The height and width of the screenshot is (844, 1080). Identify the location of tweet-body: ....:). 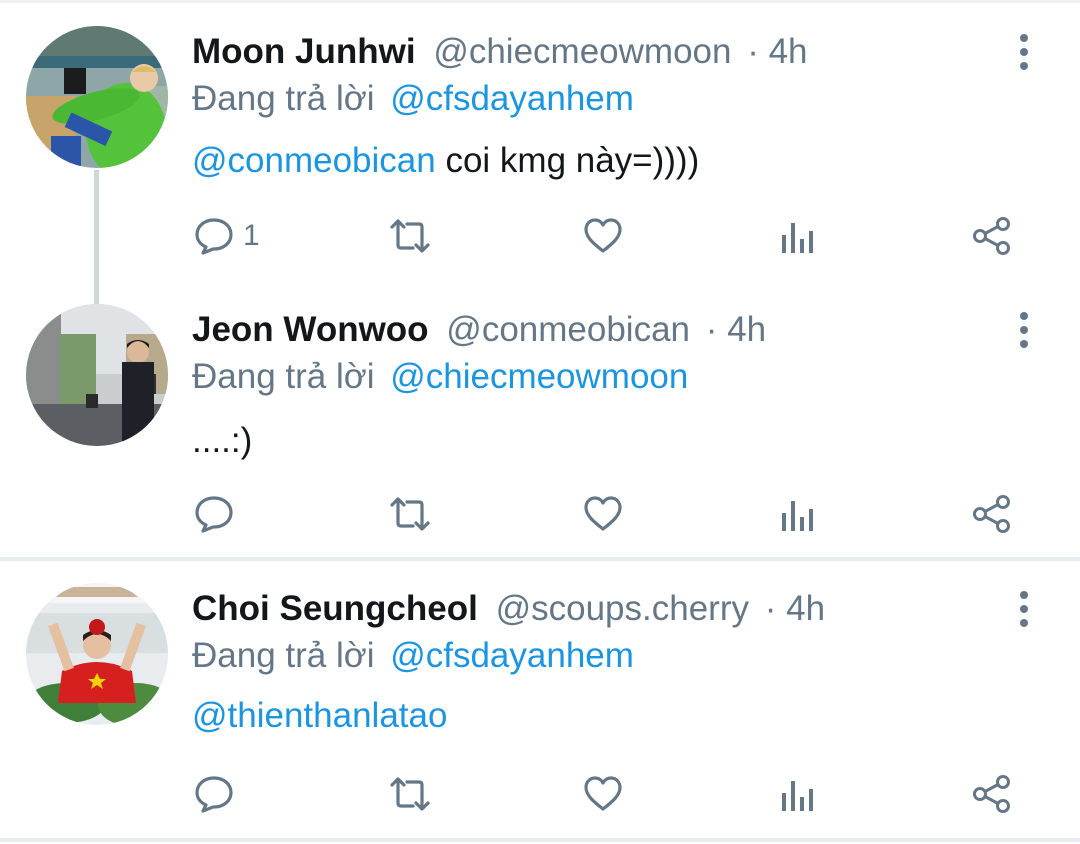
(222, 440).